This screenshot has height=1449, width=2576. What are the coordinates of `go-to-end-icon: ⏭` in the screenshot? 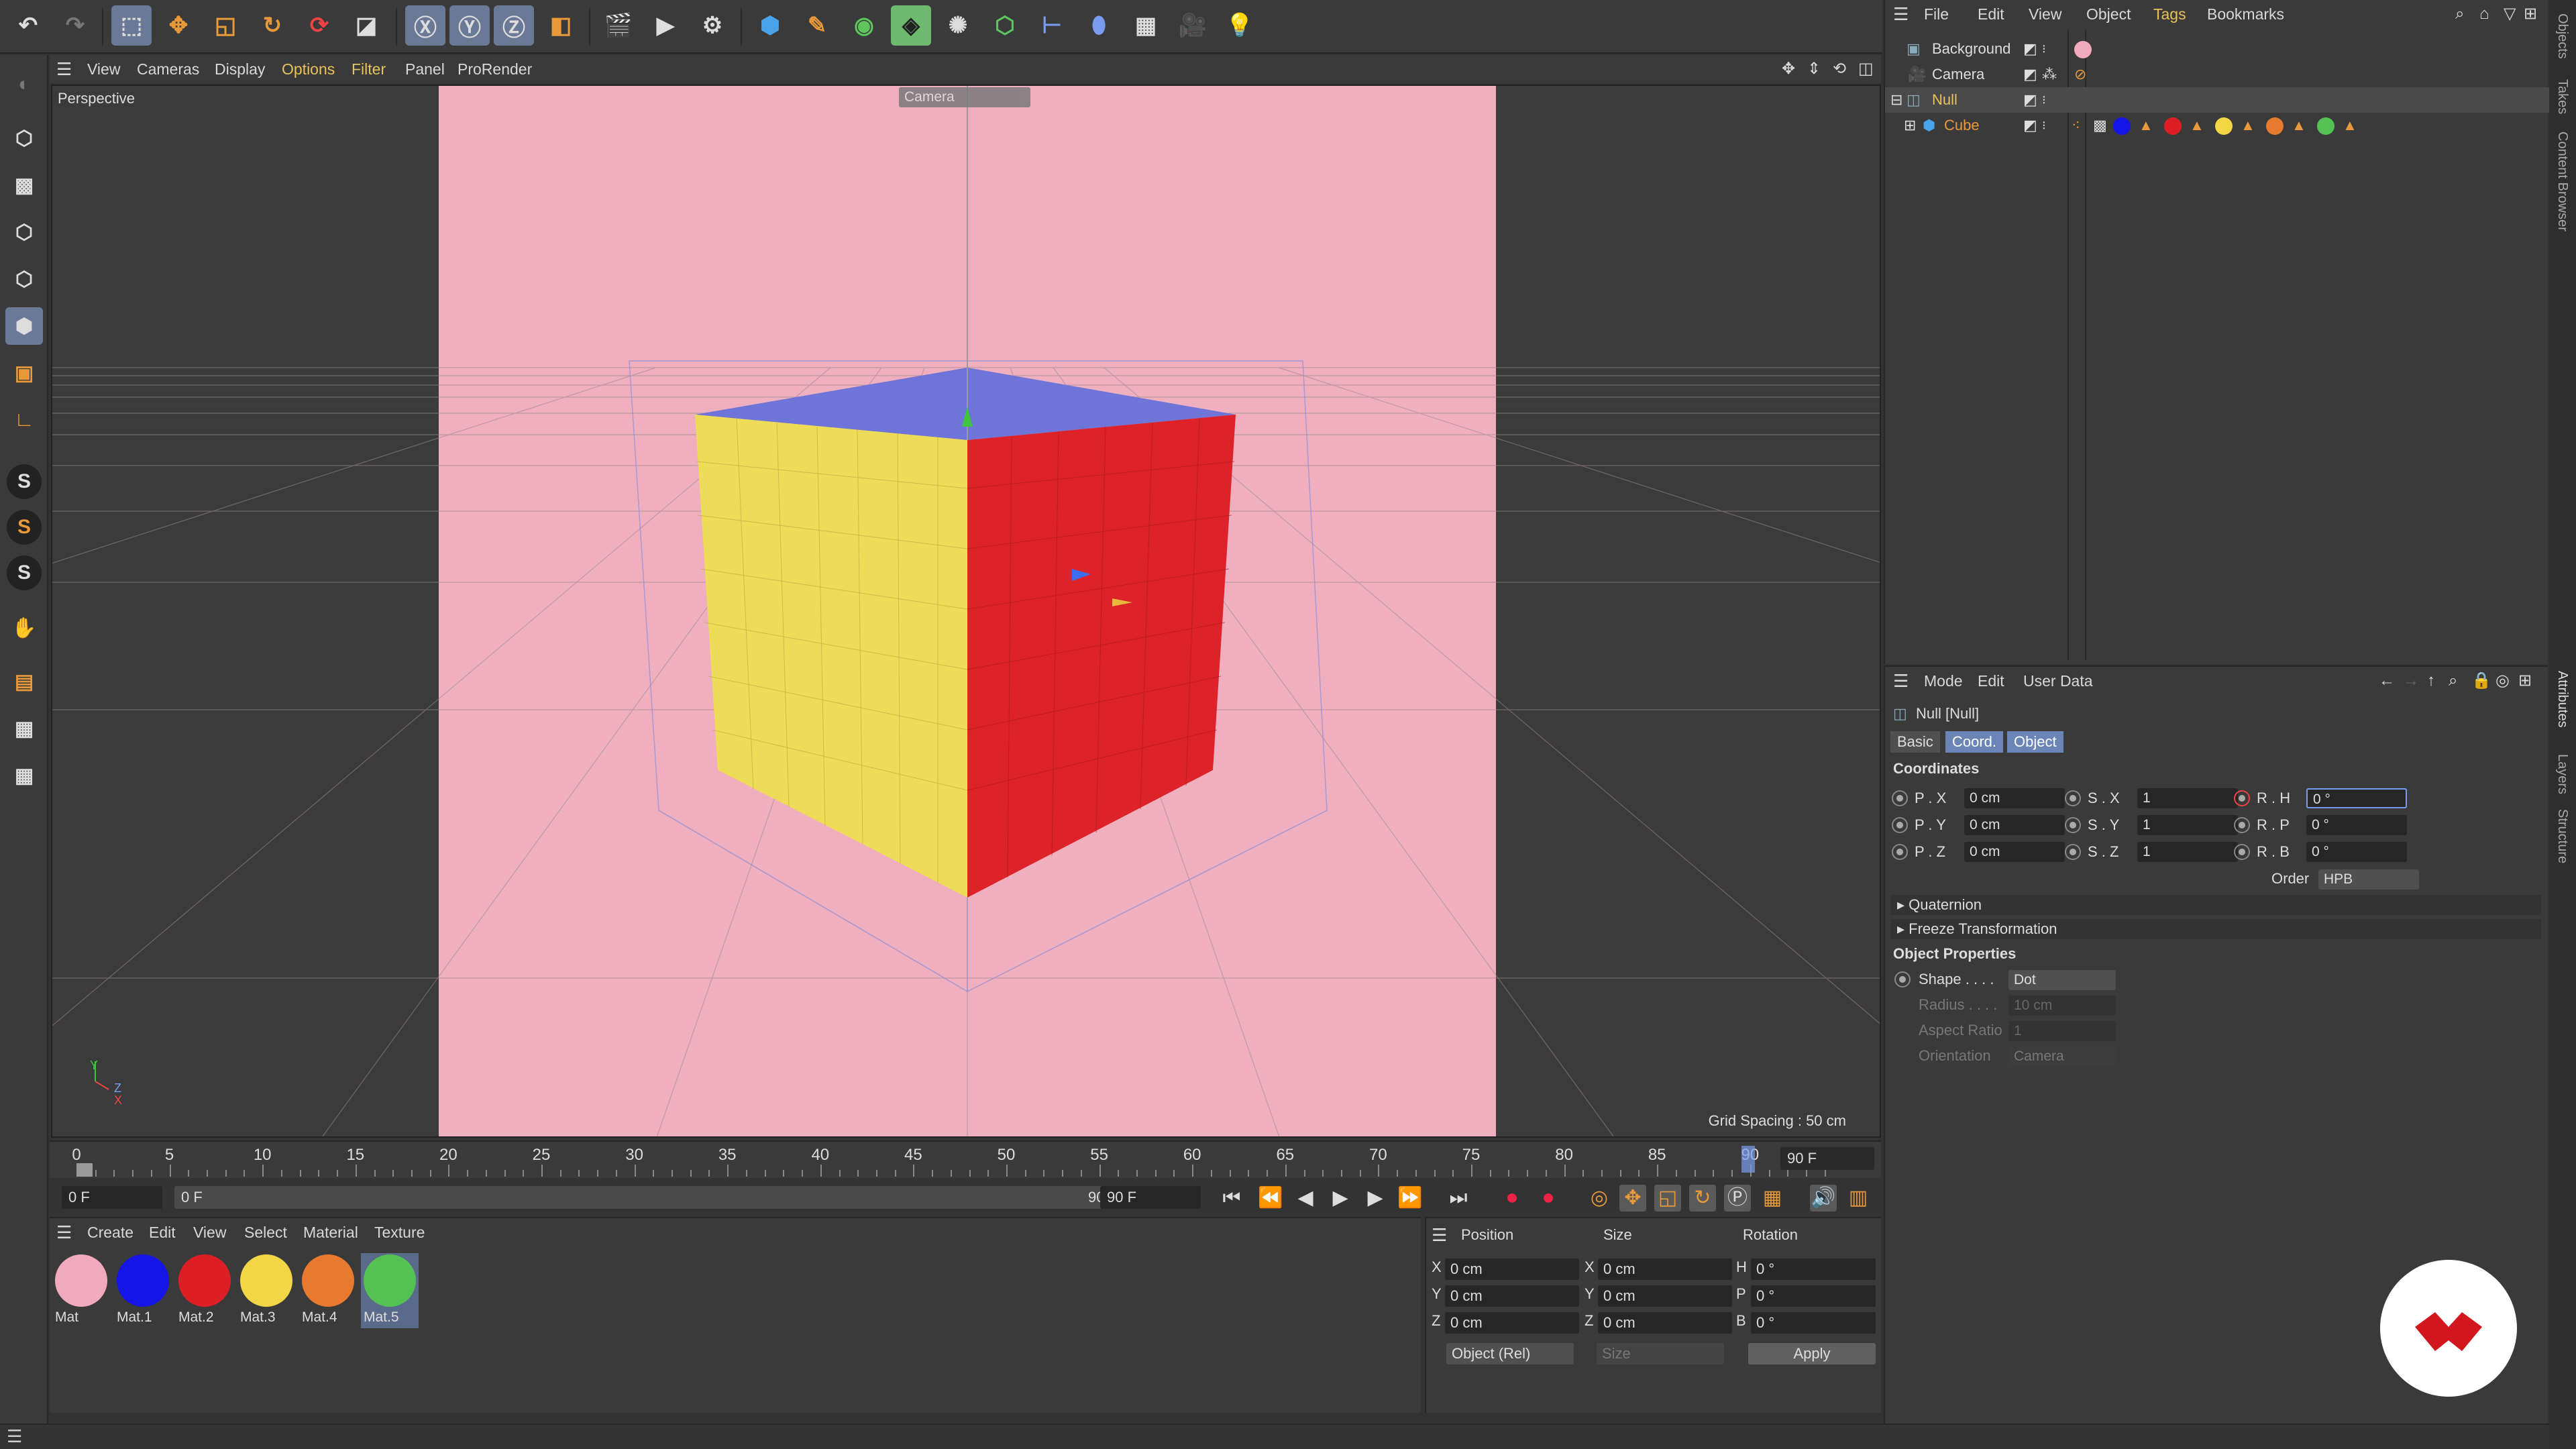 It's located at (1458, 1198).